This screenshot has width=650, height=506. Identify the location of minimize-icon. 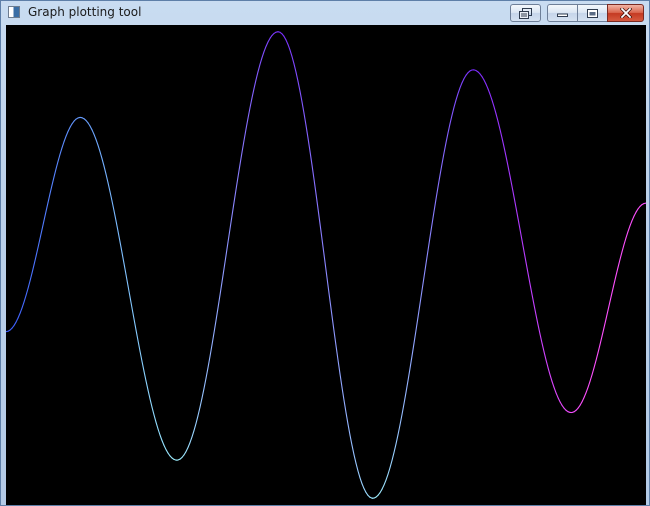
(562, 15).